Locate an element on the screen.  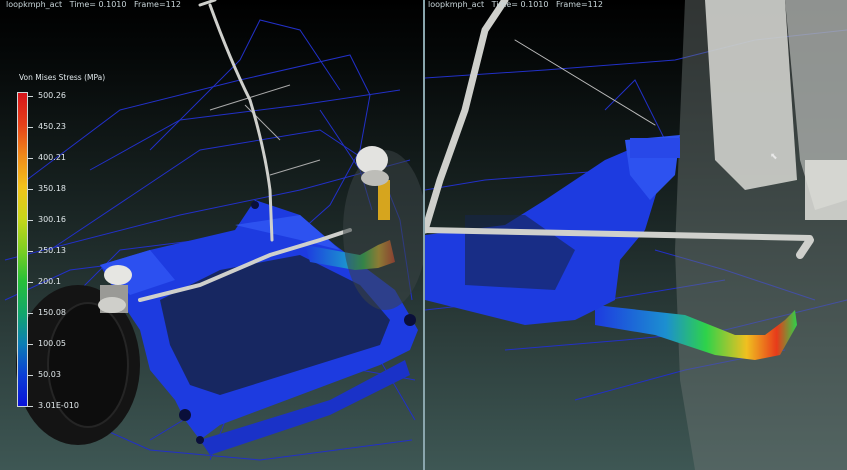
legend-tick-label: 350.18 is located at coordinates (52, 188).